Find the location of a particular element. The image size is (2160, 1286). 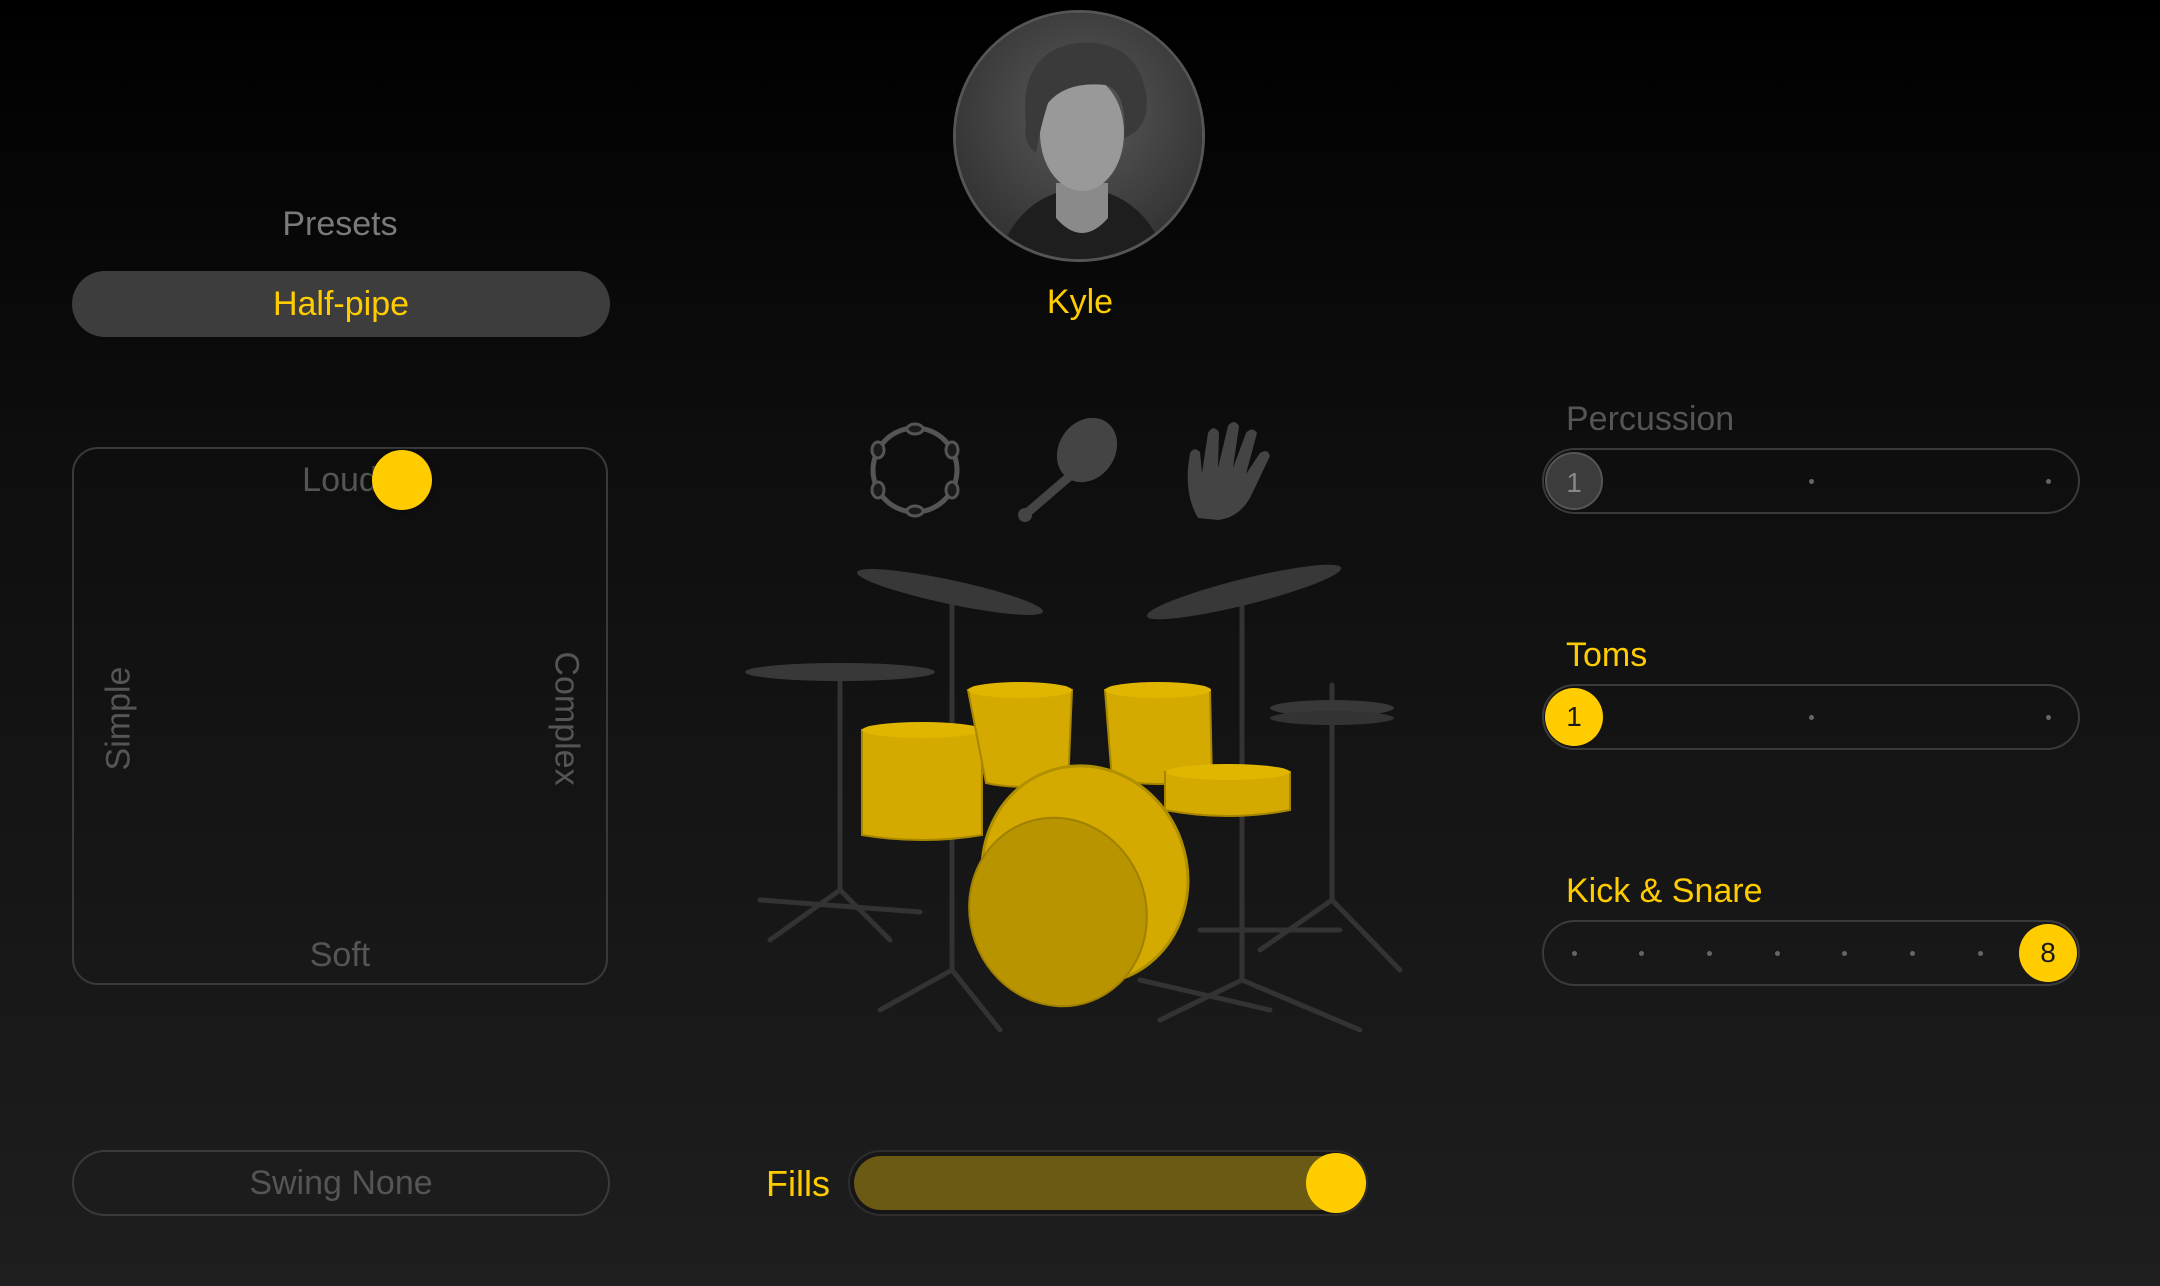

drummer-name: Kyle is located at coordinates (1080, 302).